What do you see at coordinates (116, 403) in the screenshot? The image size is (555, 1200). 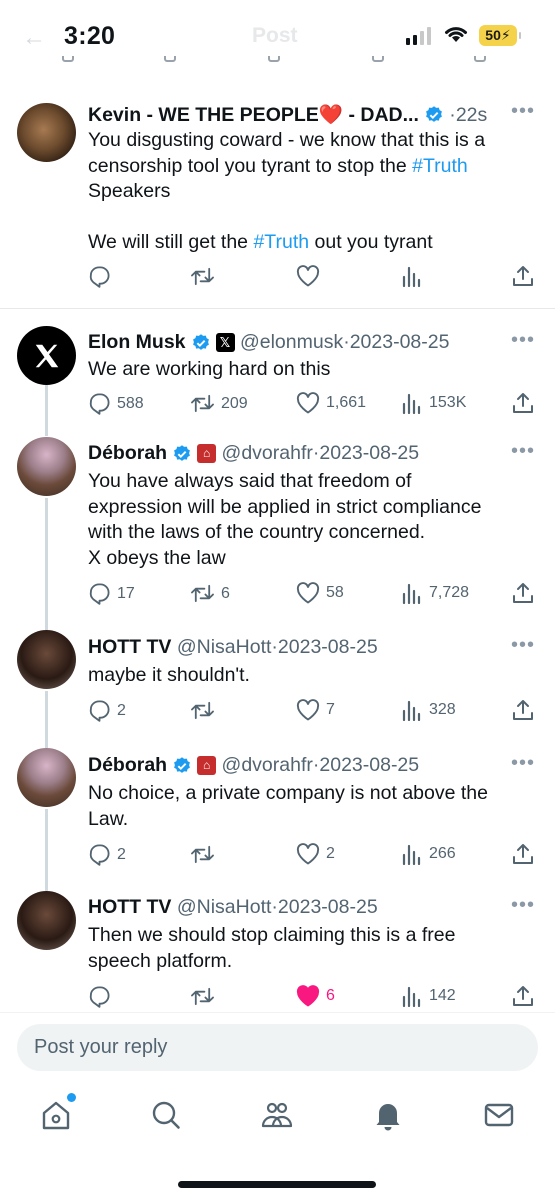 I see `reply-button: 588` at bounding box center [116, 403].